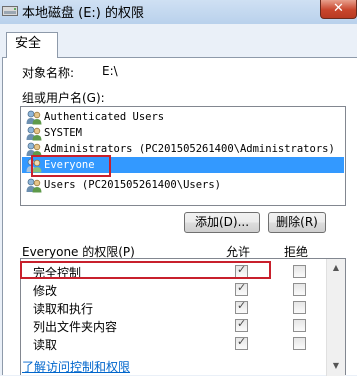 This screenshot has width=357, height=376. What do you see at coordinates (32, 45) in the screenshot?
I see `tab-security: 安全` at bounding box center [32, 45].